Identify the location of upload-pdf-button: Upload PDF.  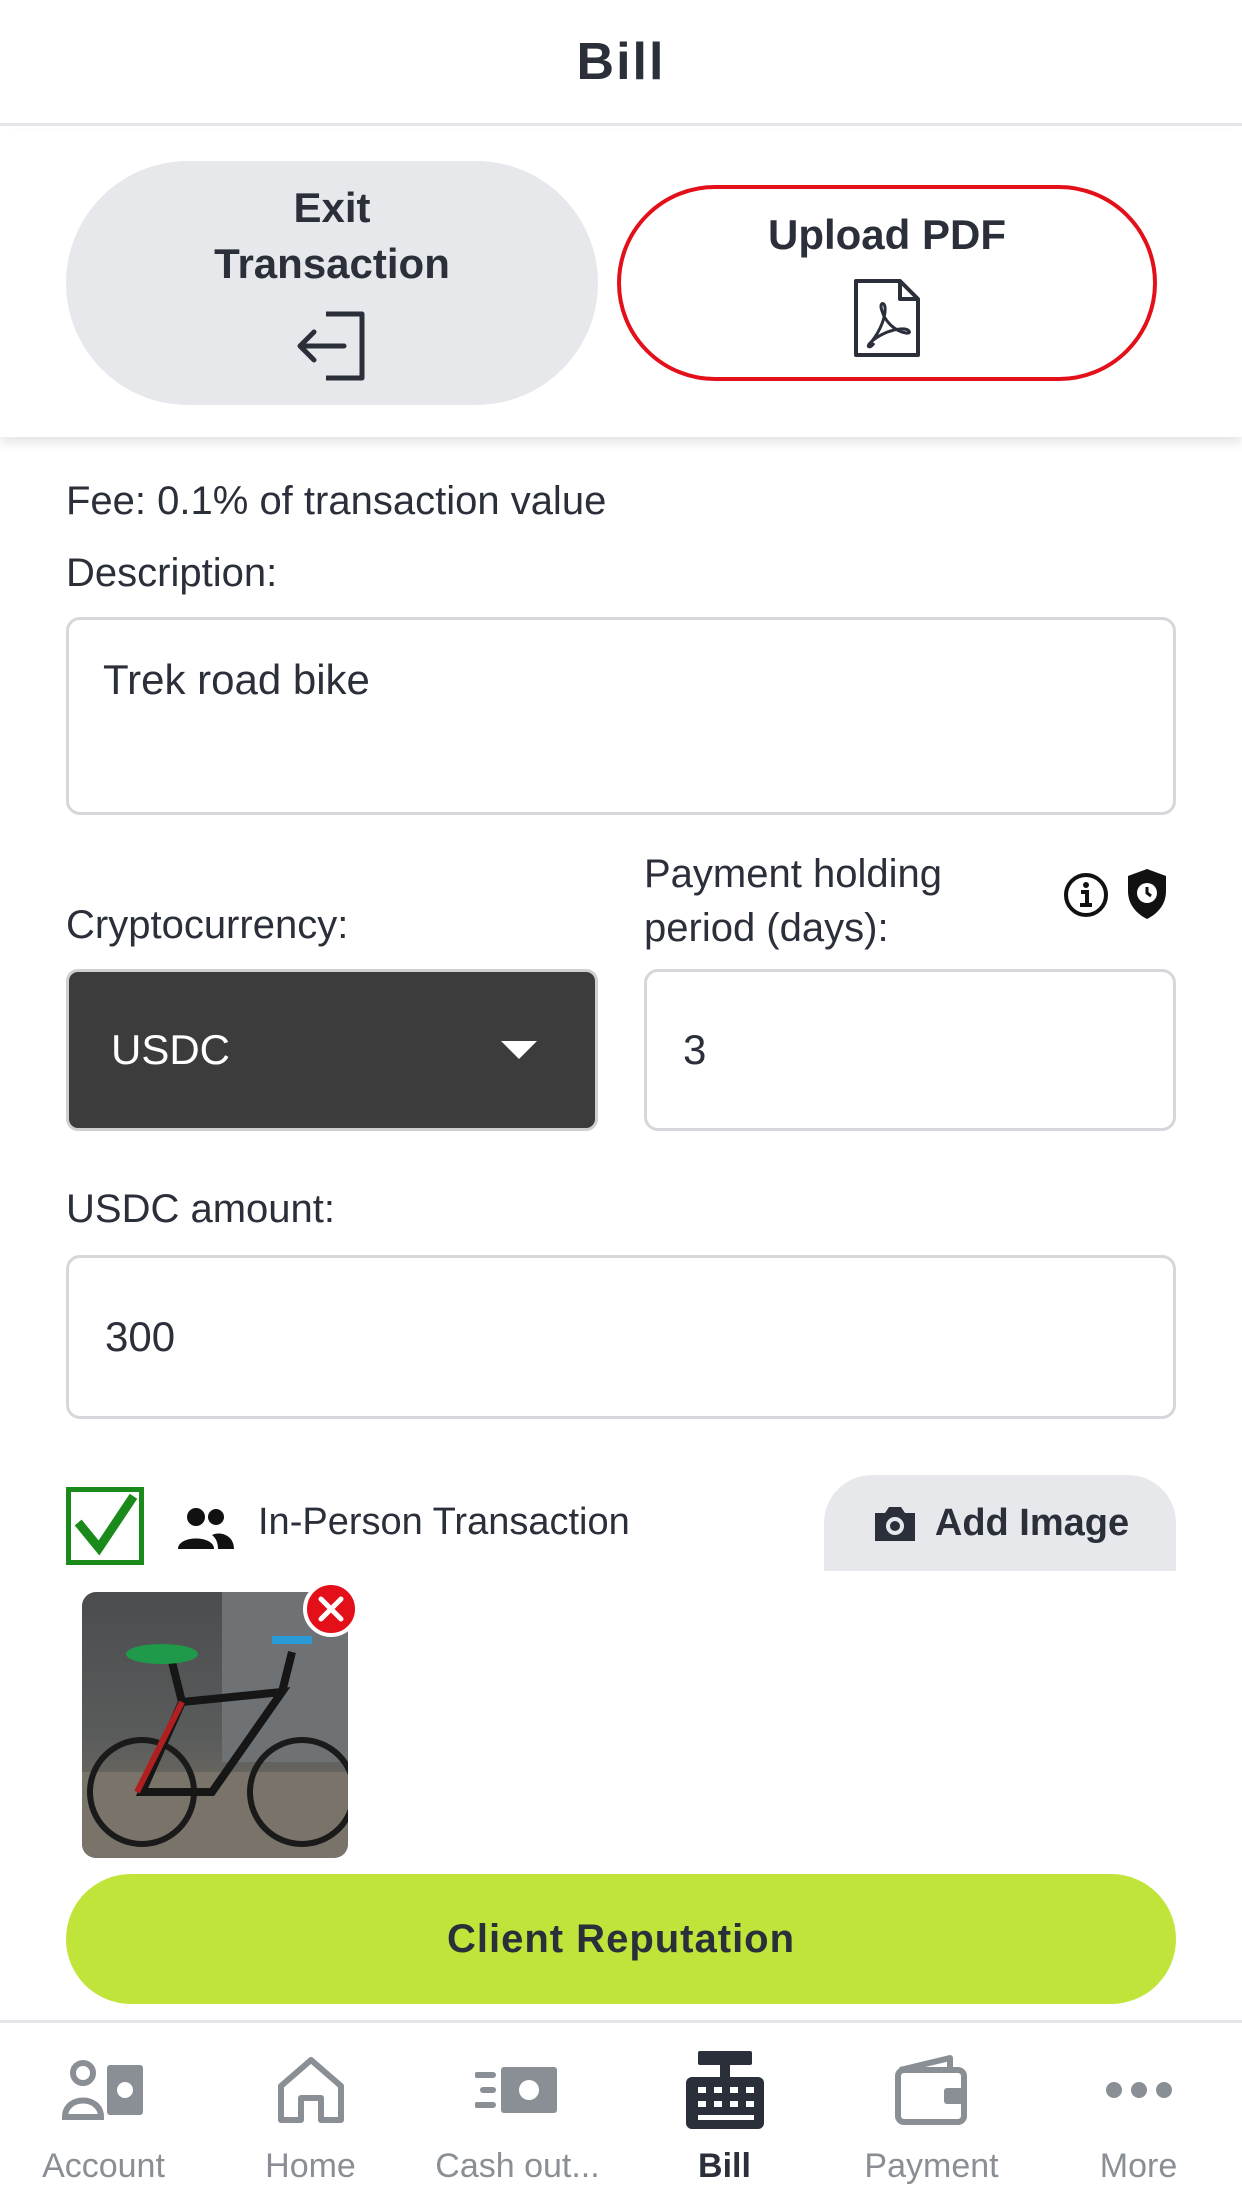
(887, 283).